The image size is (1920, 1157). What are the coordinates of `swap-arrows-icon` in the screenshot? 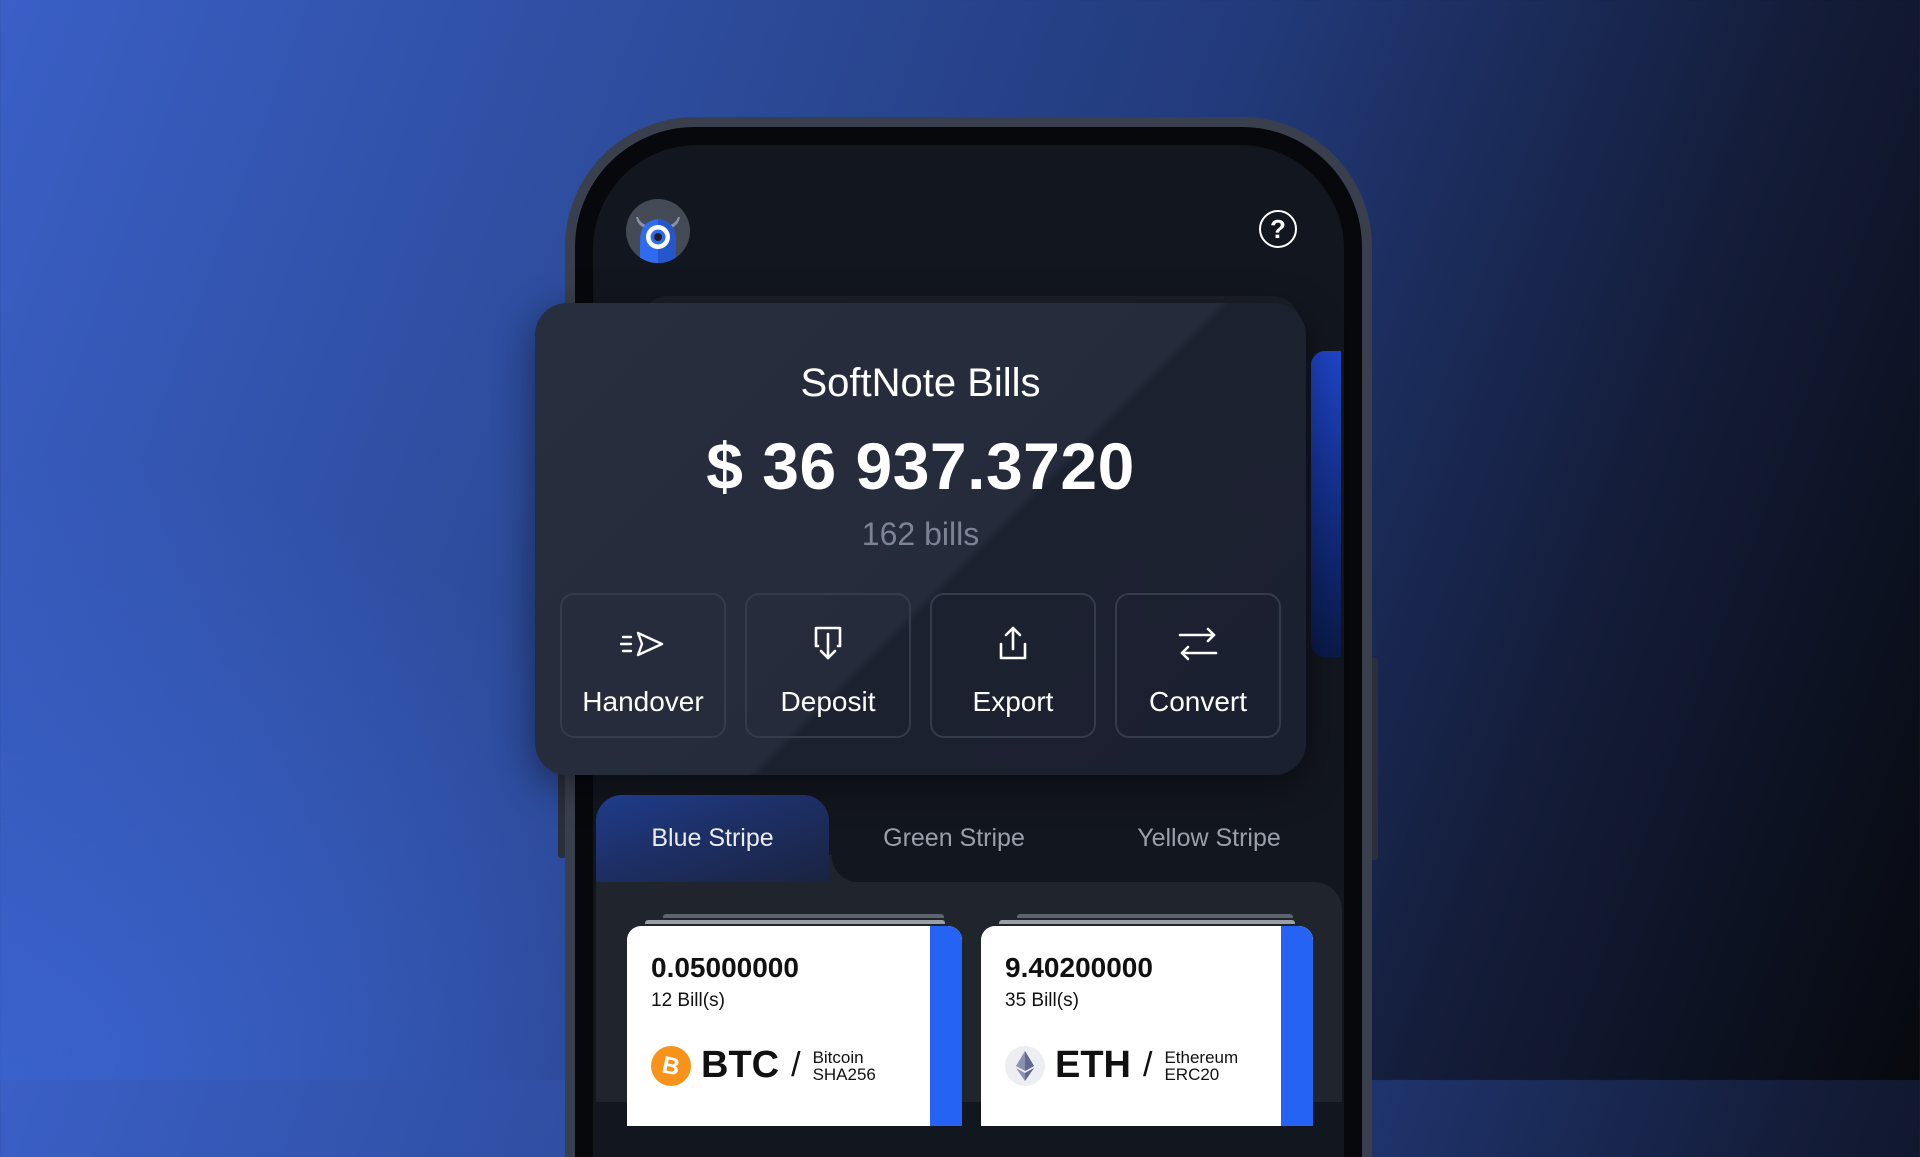 It's located at (1198, 644).